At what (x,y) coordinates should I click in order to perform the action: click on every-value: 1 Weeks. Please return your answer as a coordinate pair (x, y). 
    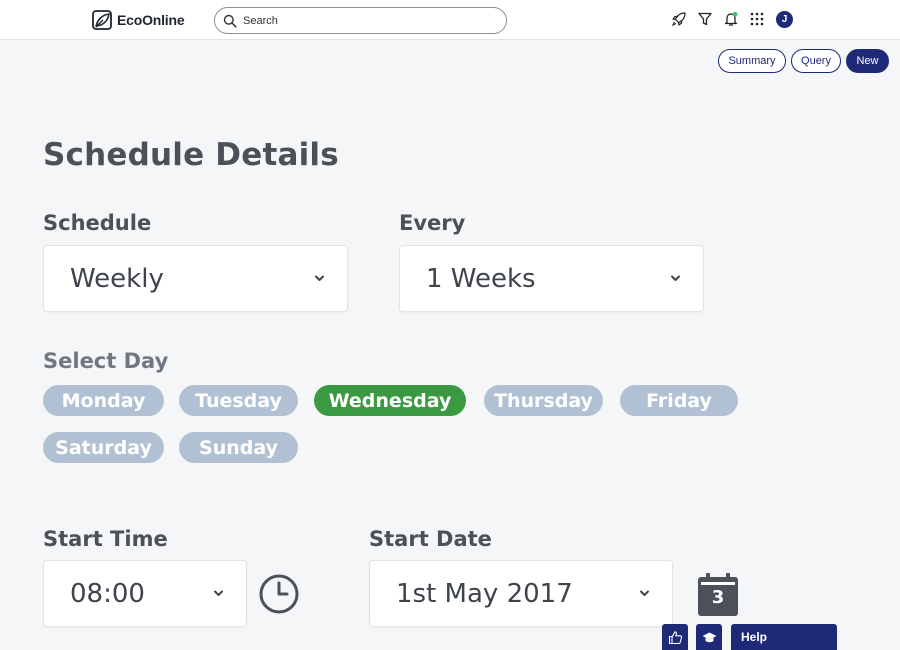
    Looking at the image, I should click on (481, 278).